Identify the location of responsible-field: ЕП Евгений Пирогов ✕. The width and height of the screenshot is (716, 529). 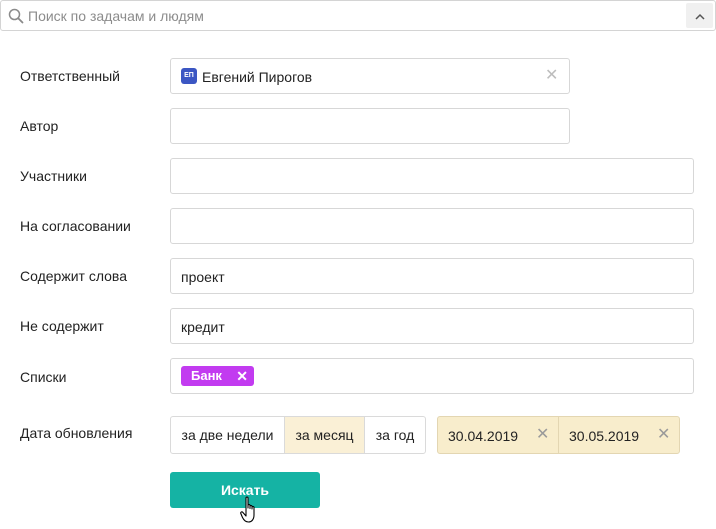
(370, 76).